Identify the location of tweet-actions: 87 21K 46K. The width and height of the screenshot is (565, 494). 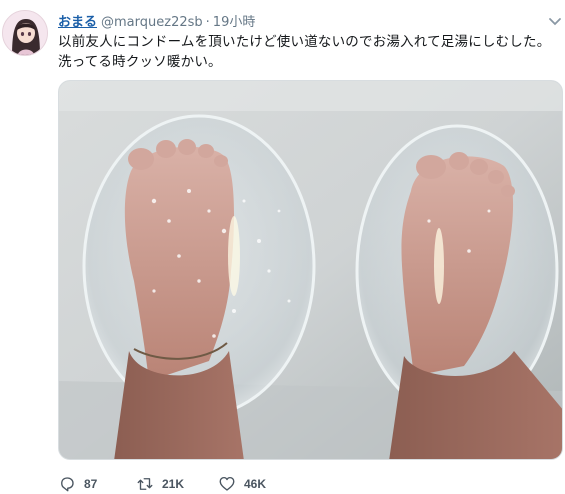
(278, 484).